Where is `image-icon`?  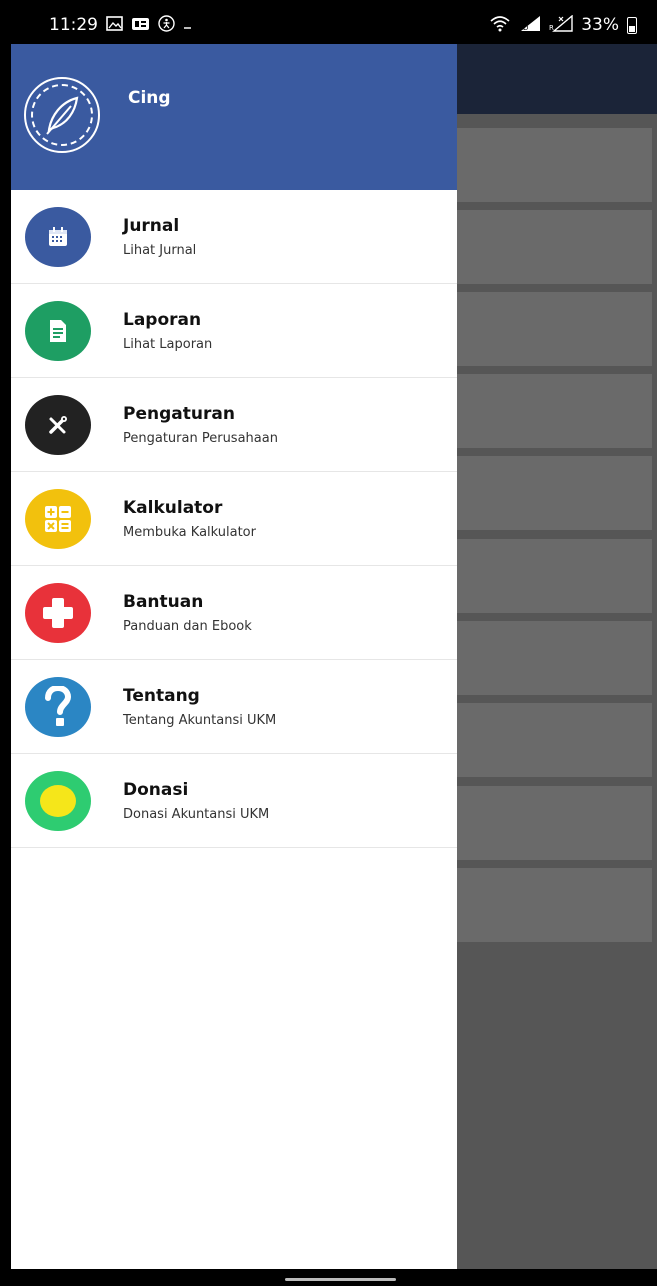 image-icon is located at coordinates (114, 25).